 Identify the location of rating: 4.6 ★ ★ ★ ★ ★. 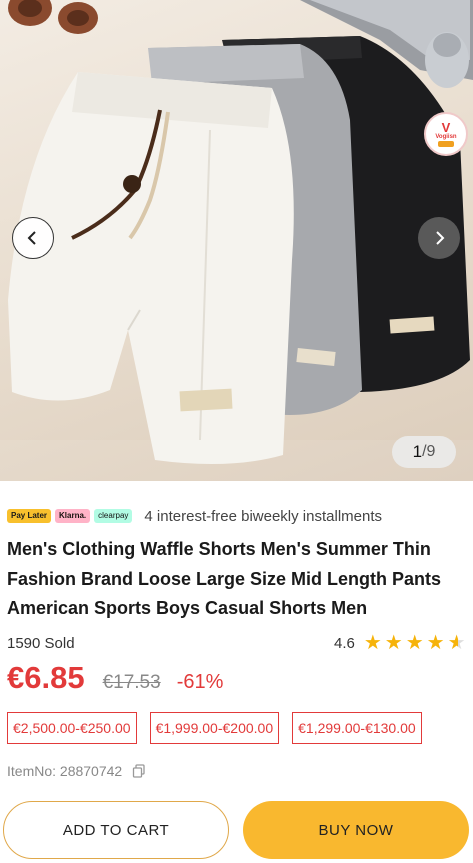
(400, 643).